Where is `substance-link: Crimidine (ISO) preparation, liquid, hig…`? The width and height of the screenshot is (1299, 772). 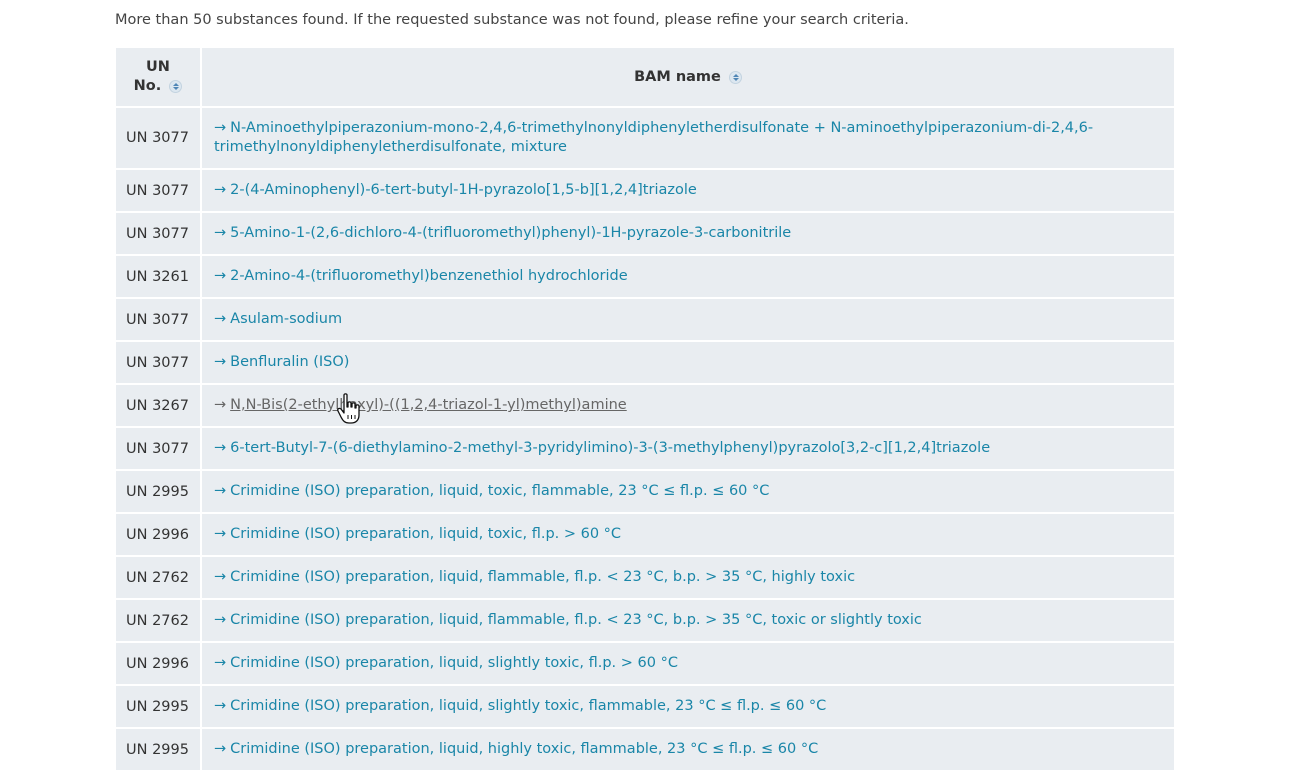
substance-link: Crimidine (ISO) preparation, liquid, hig… is located at coordinates (524, 749).